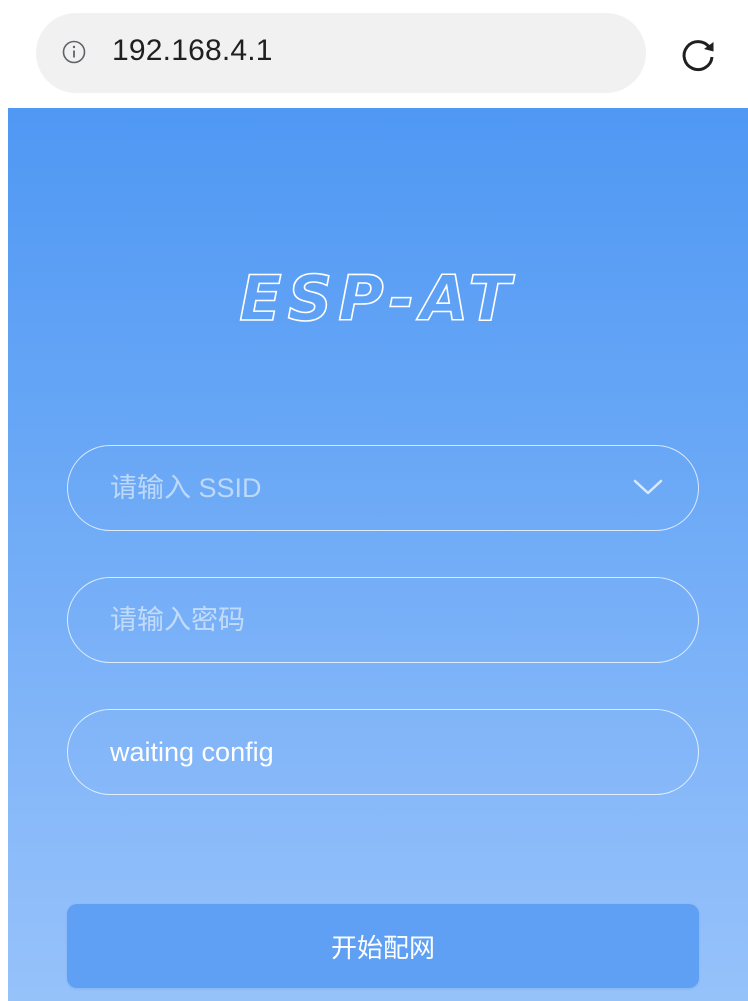 The width and height of the screenshot is (748, 1001). Describe the element at coordinates (383, 946) in the screenshot. I see `start-config-button: 开始配网` at that location.